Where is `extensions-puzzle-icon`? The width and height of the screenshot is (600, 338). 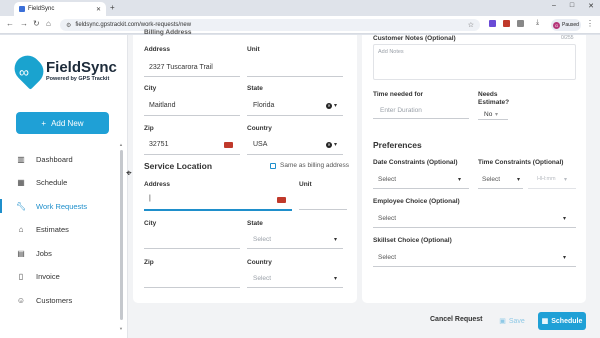
extensions-puzzle-icon is located at coordinates (520, 23).